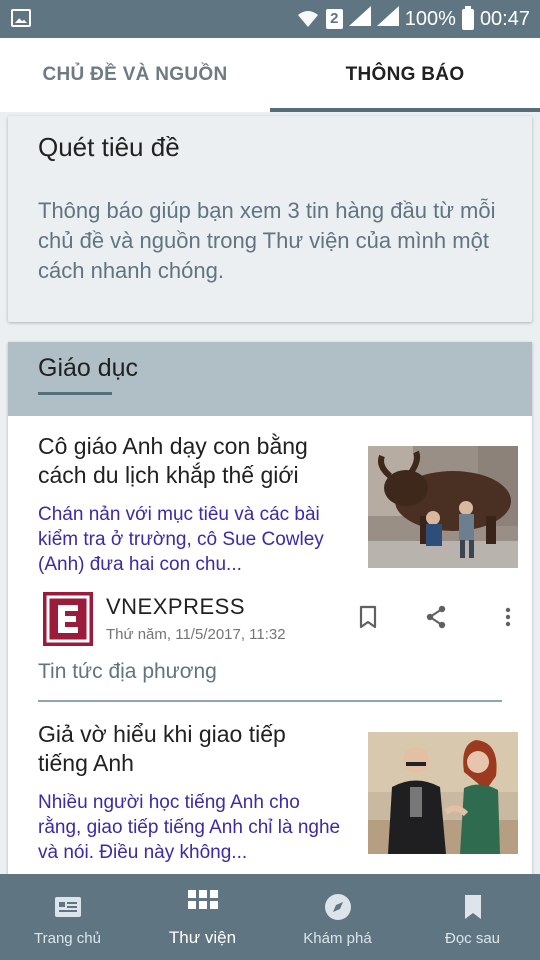 This screenshot has width=540, height=960. What do you see at coordinates (278, 620) in the screenshot?
I see `source-row: VNEXPRESS Thứ năm, 11/5/2017, 11:32` at bounding box center [278, 620].